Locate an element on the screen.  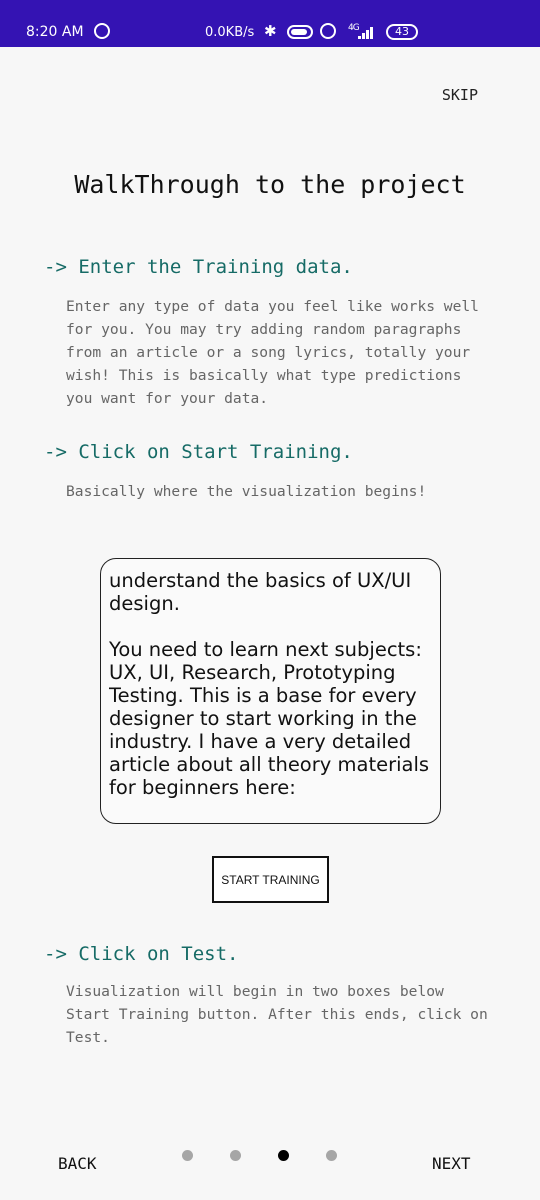
start-training-button: START TRAINING is located at coordinates (270, 879).